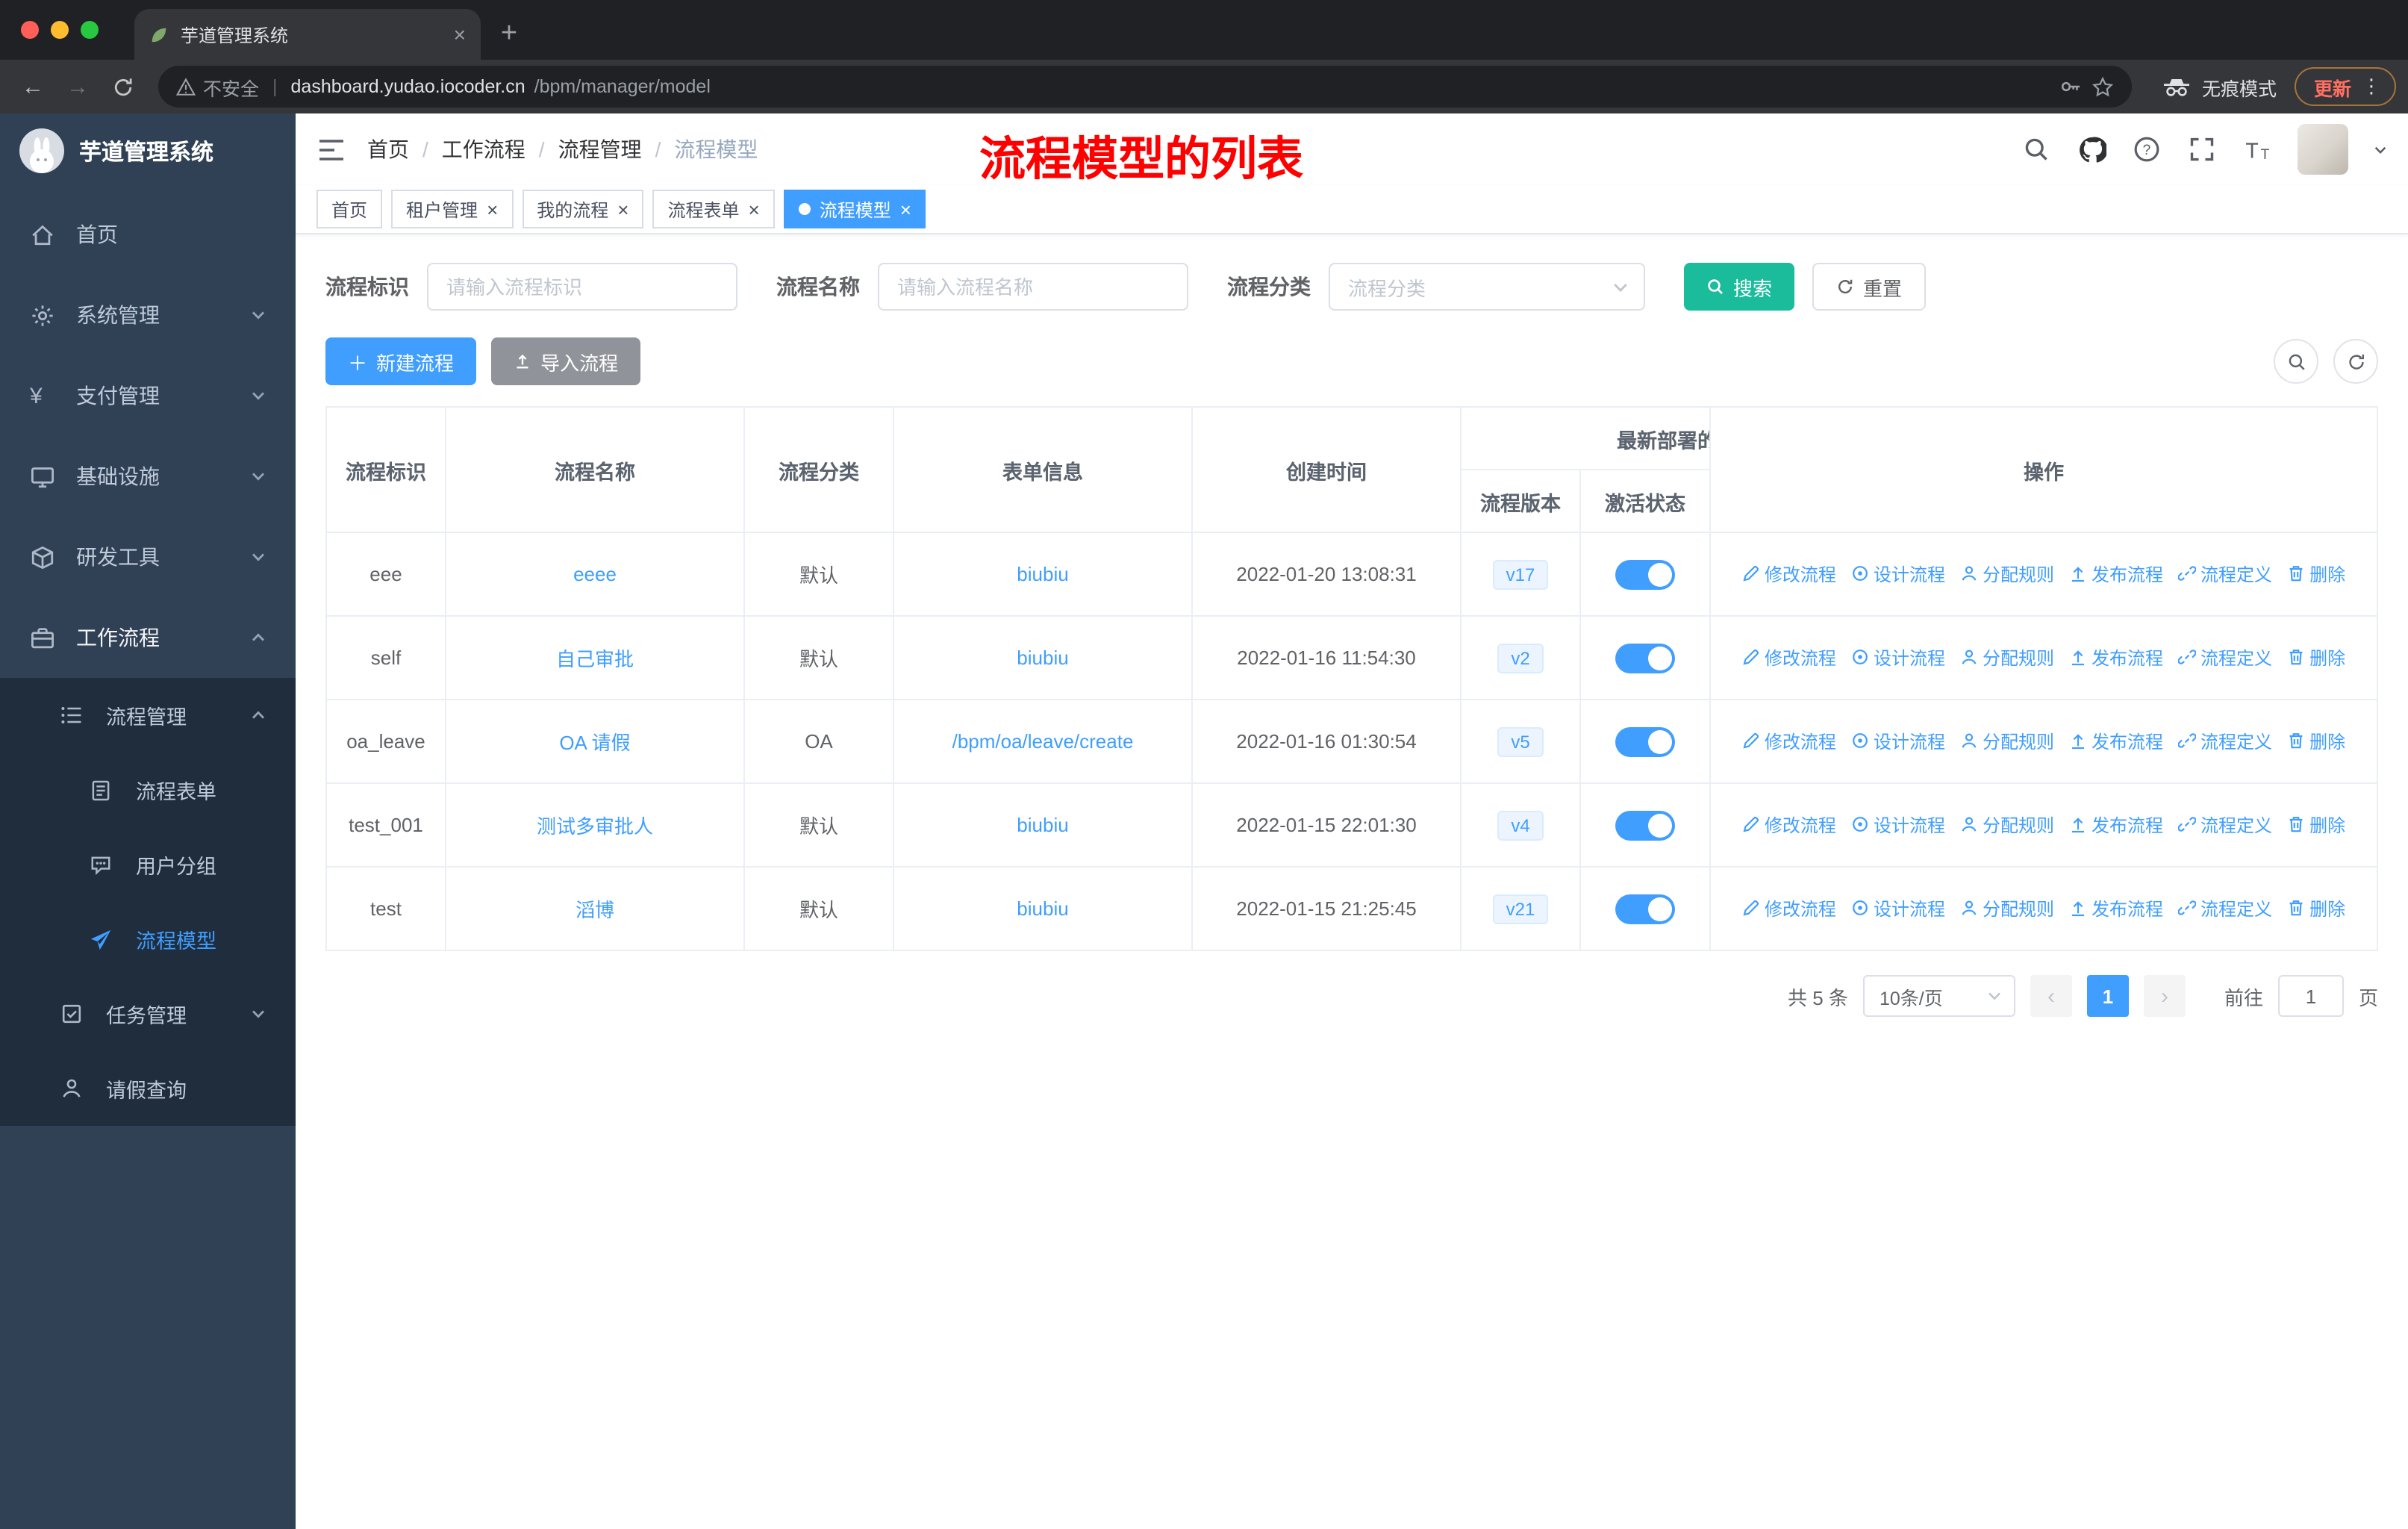  What do you see at coordinates (2036, 149) in the screenshot?
I see `search-icon` at bounding box center [2036, 149].